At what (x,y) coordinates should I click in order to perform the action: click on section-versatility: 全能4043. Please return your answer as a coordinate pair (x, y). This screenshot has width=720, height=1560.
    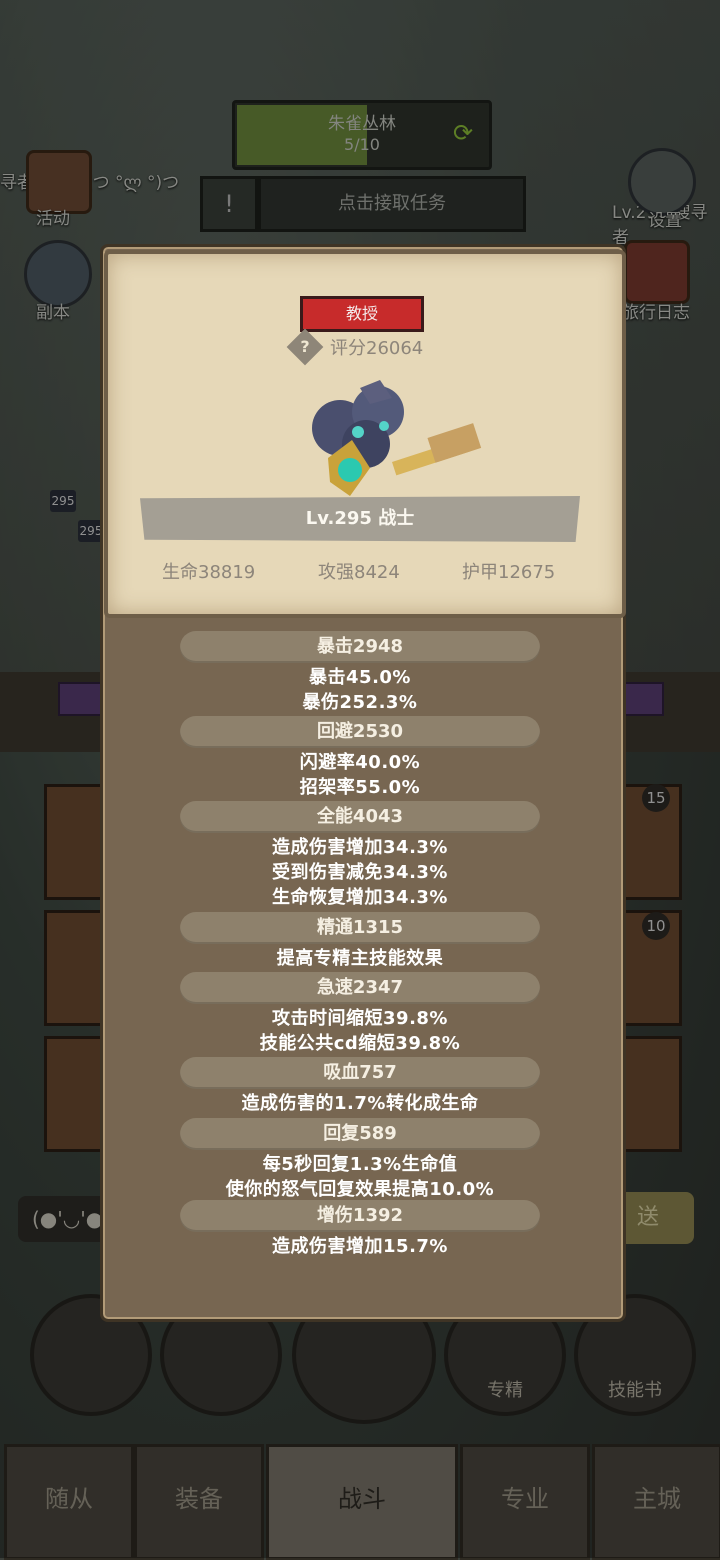
    Looking at the image, I should click on (360, 817).